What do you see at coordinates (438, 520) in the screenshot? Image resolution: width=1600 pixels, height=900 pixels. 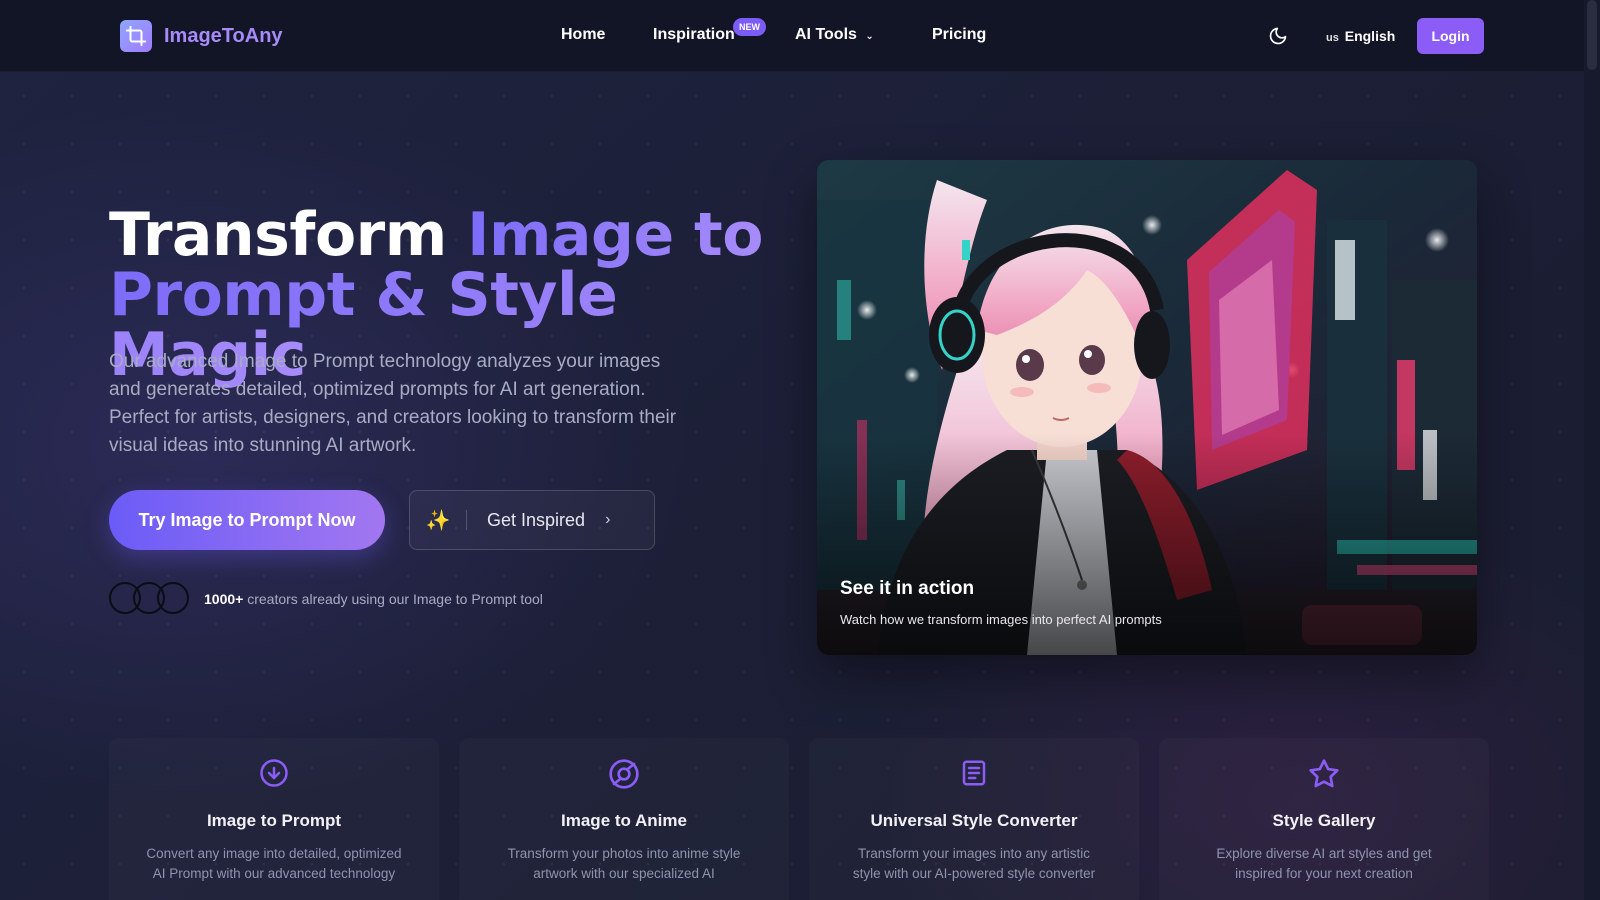 I see `sparkles-icon: ✨` at bounding box center [438, 520].